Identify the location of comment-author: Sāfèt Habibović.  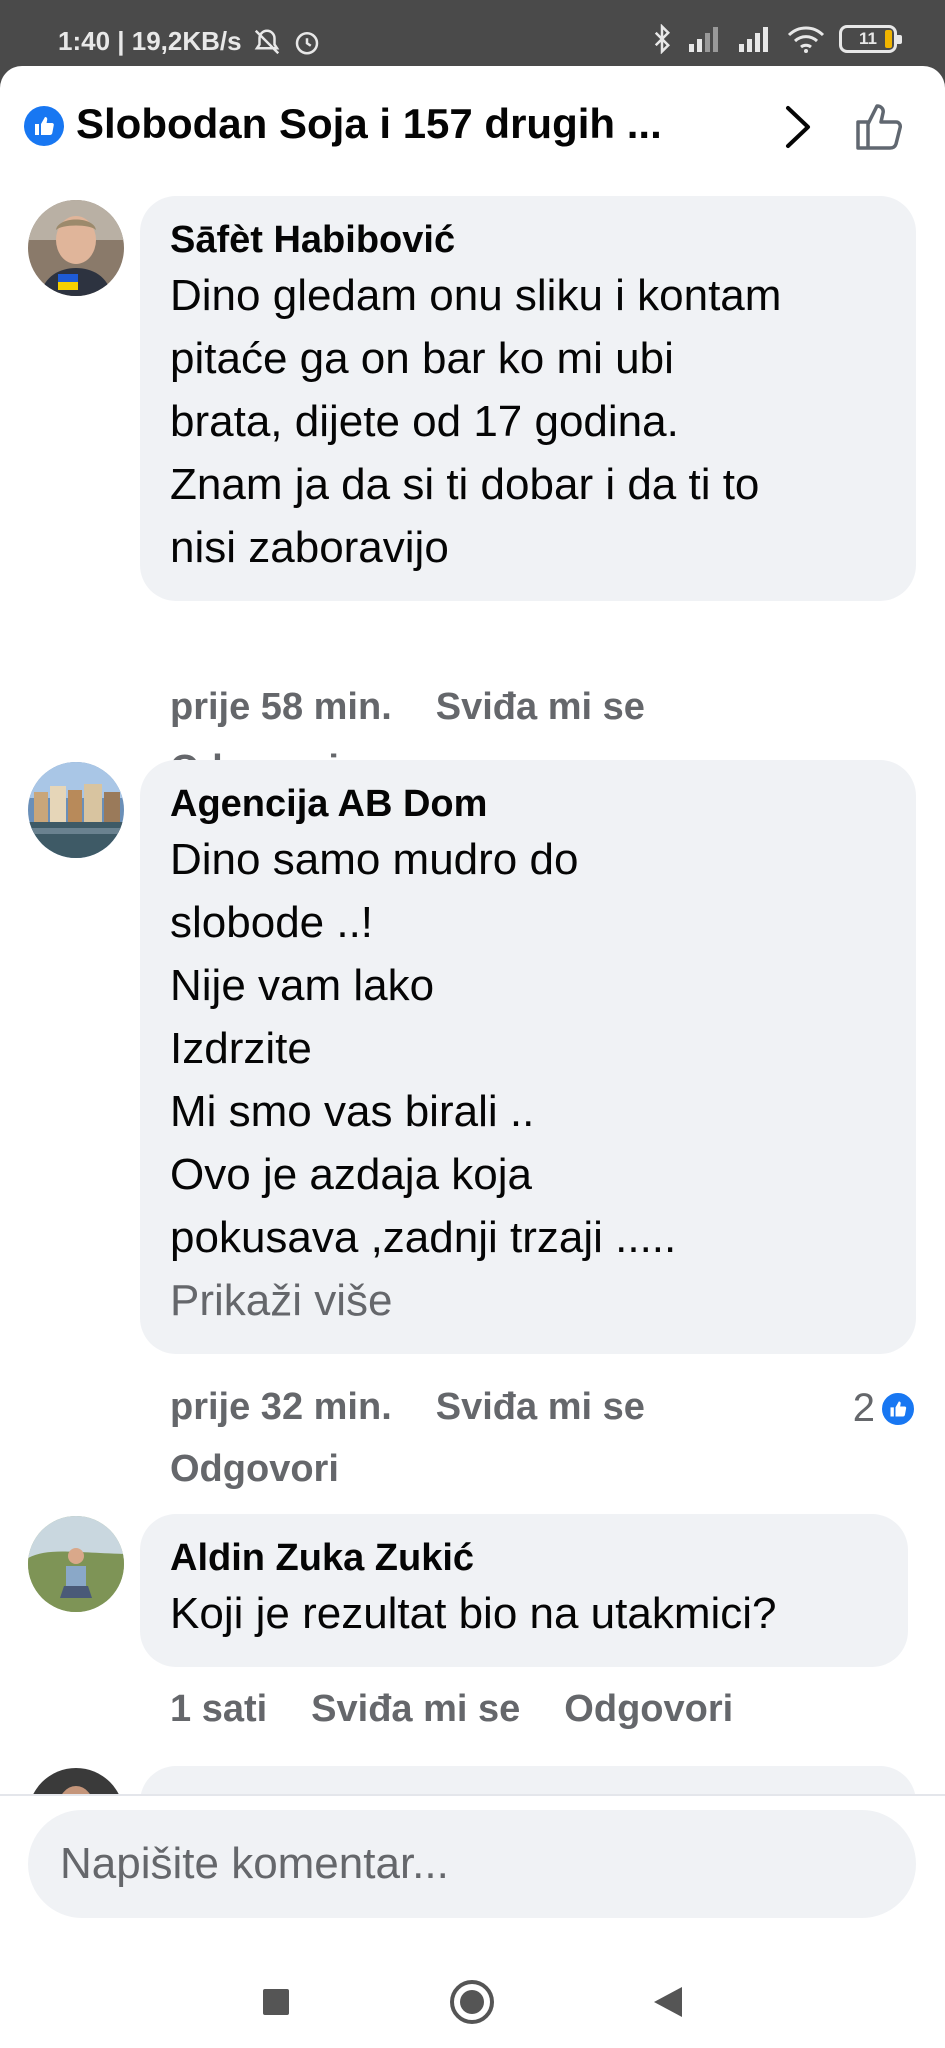
(528, 240).